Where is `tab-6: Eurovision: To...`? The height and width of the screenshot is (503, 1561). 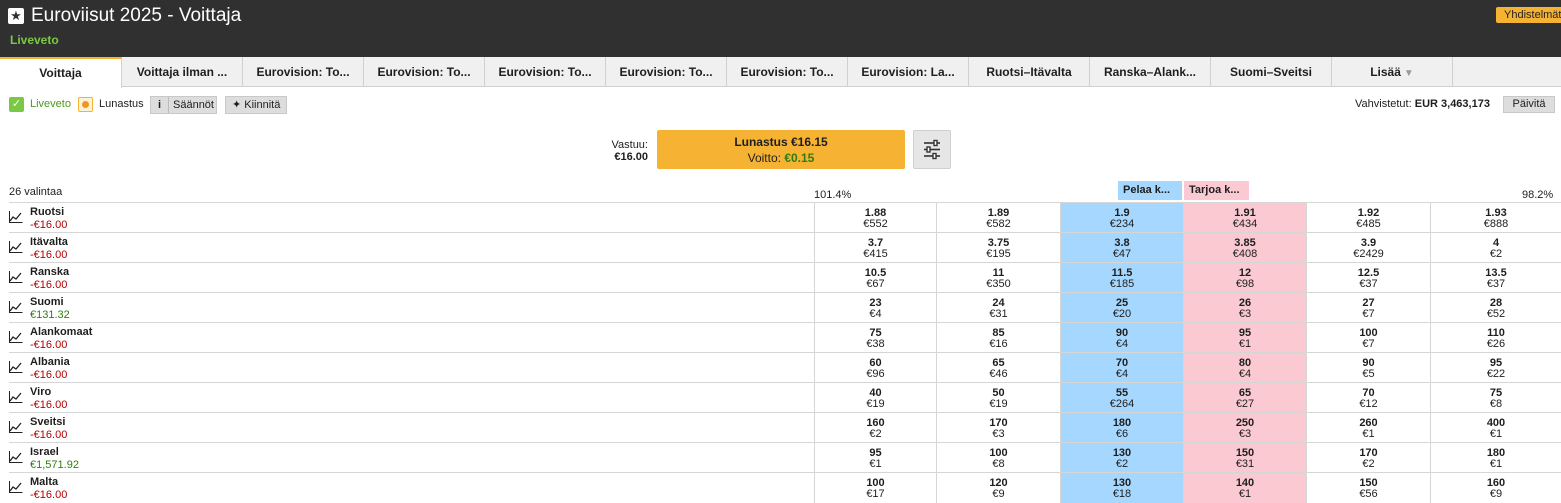 tab-6: Eurovision: To... is located at coordinates (787, 72).